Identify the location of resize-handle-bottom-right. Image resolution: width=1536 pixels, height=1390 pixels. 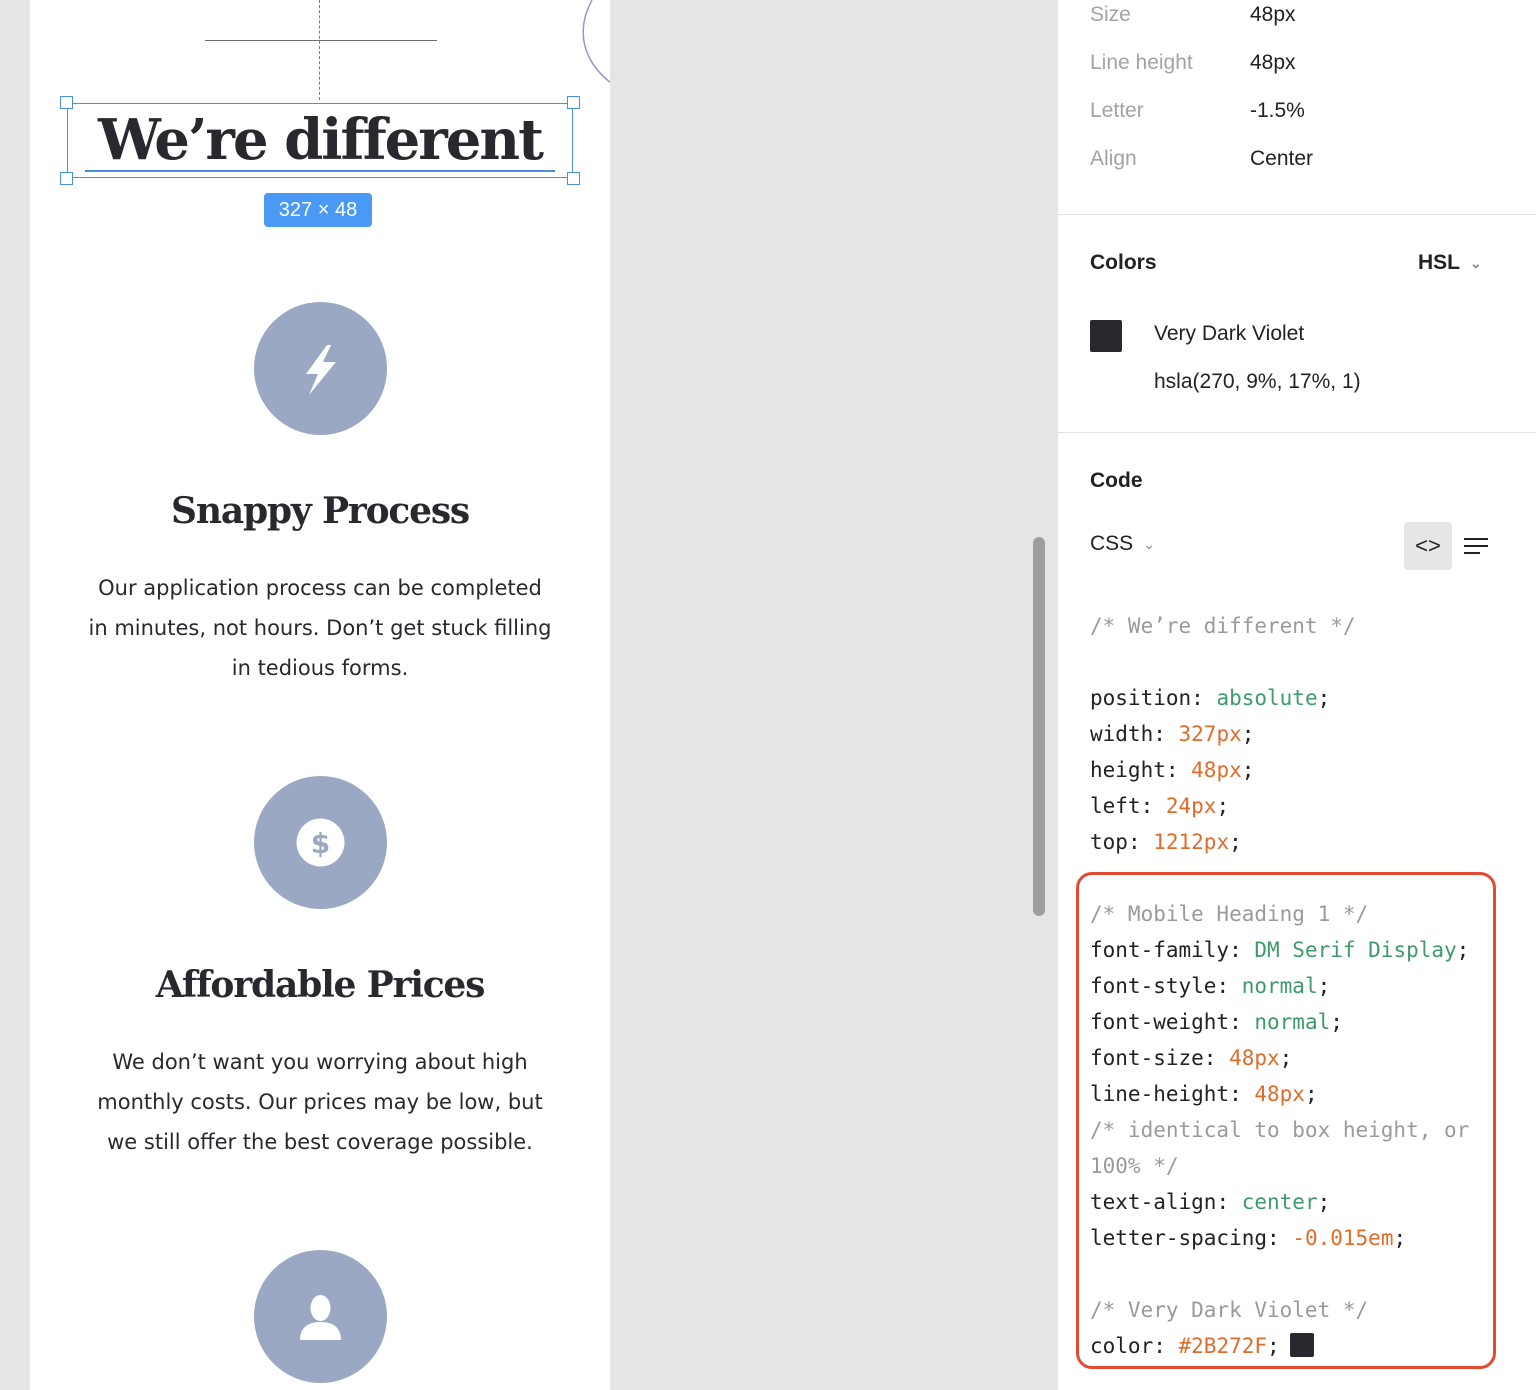
(573, 178).